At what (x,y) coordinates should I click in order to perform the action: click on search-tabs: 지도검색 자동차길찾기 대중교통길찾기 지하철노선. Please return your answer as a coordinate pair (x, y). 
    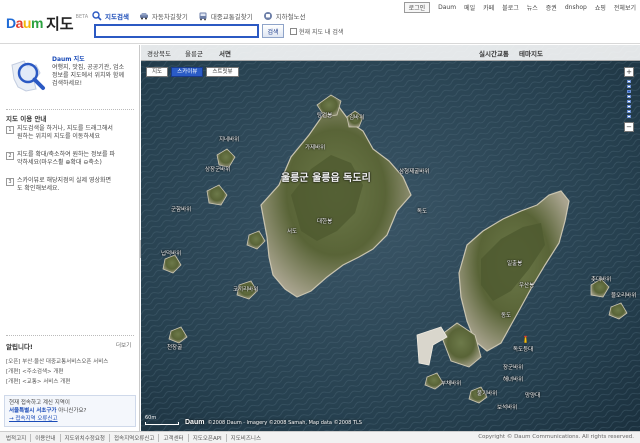
    Looking at the image, I should click on (204, 16).